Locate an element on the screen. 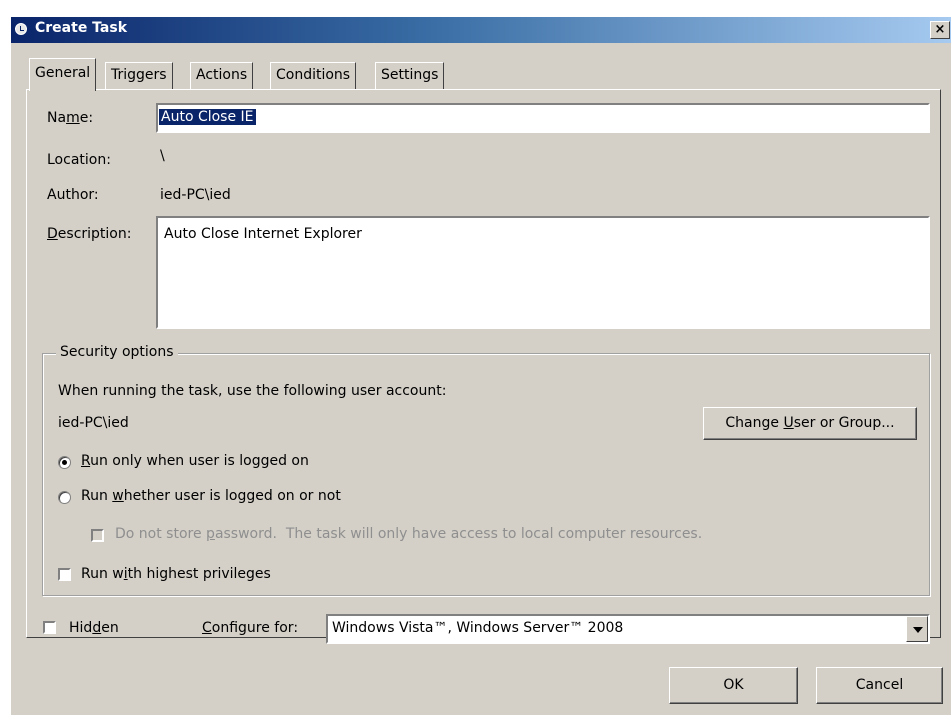 The height and width of the screenshot is (715, 951). account-value: ied-PC\ied is located at coordinates (93, 423).